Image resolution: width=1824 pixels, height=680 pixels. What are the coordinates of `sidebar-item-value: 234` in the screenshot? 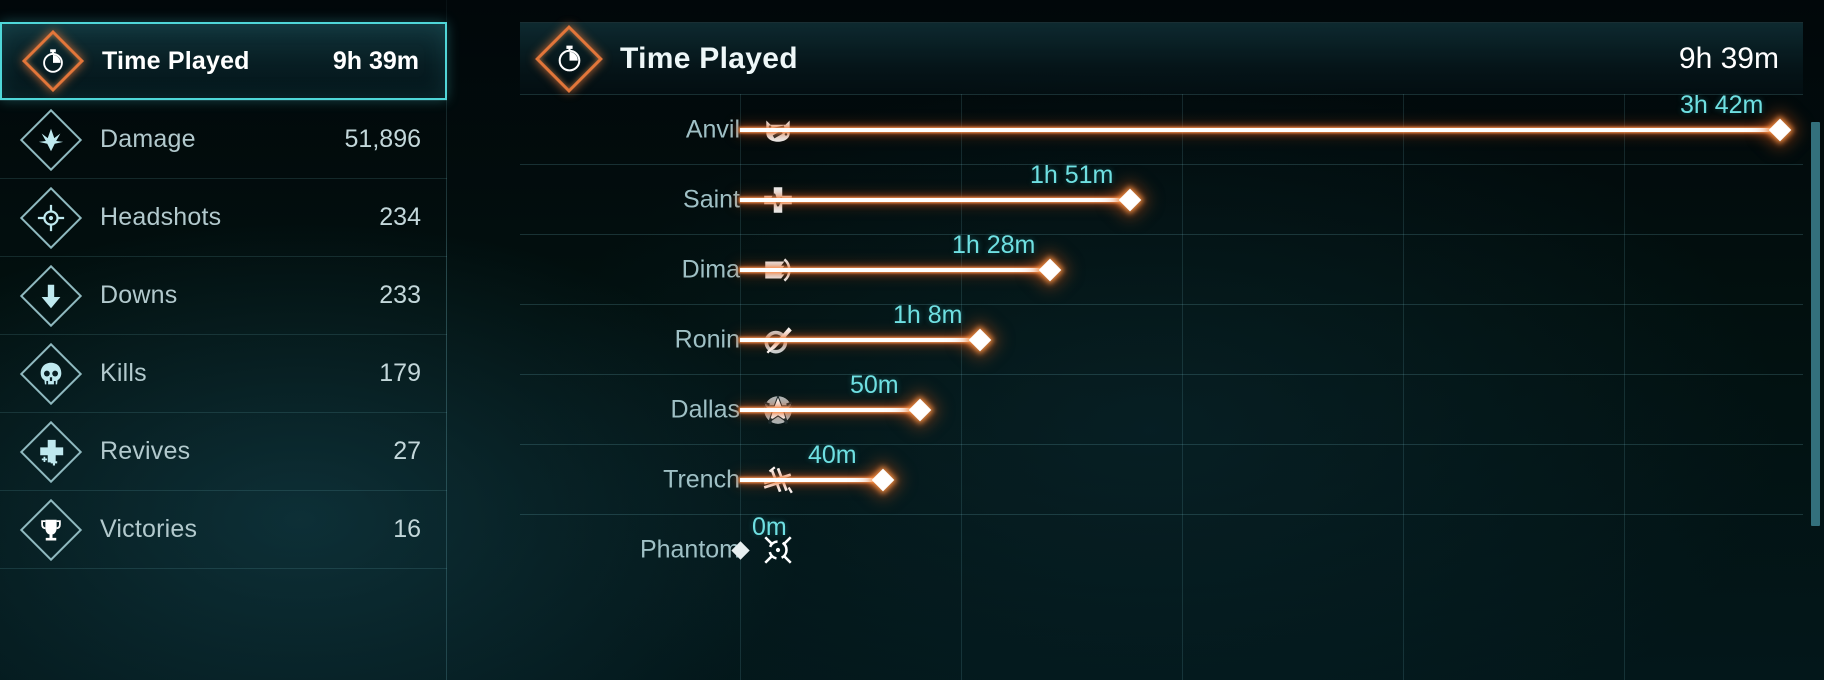 It's located at (400, 217).